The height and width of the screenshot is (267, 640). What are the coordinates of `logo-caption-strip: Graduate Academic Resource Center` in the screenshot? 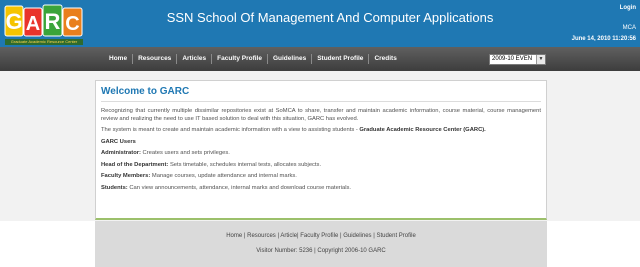 It's located at (44, 42).